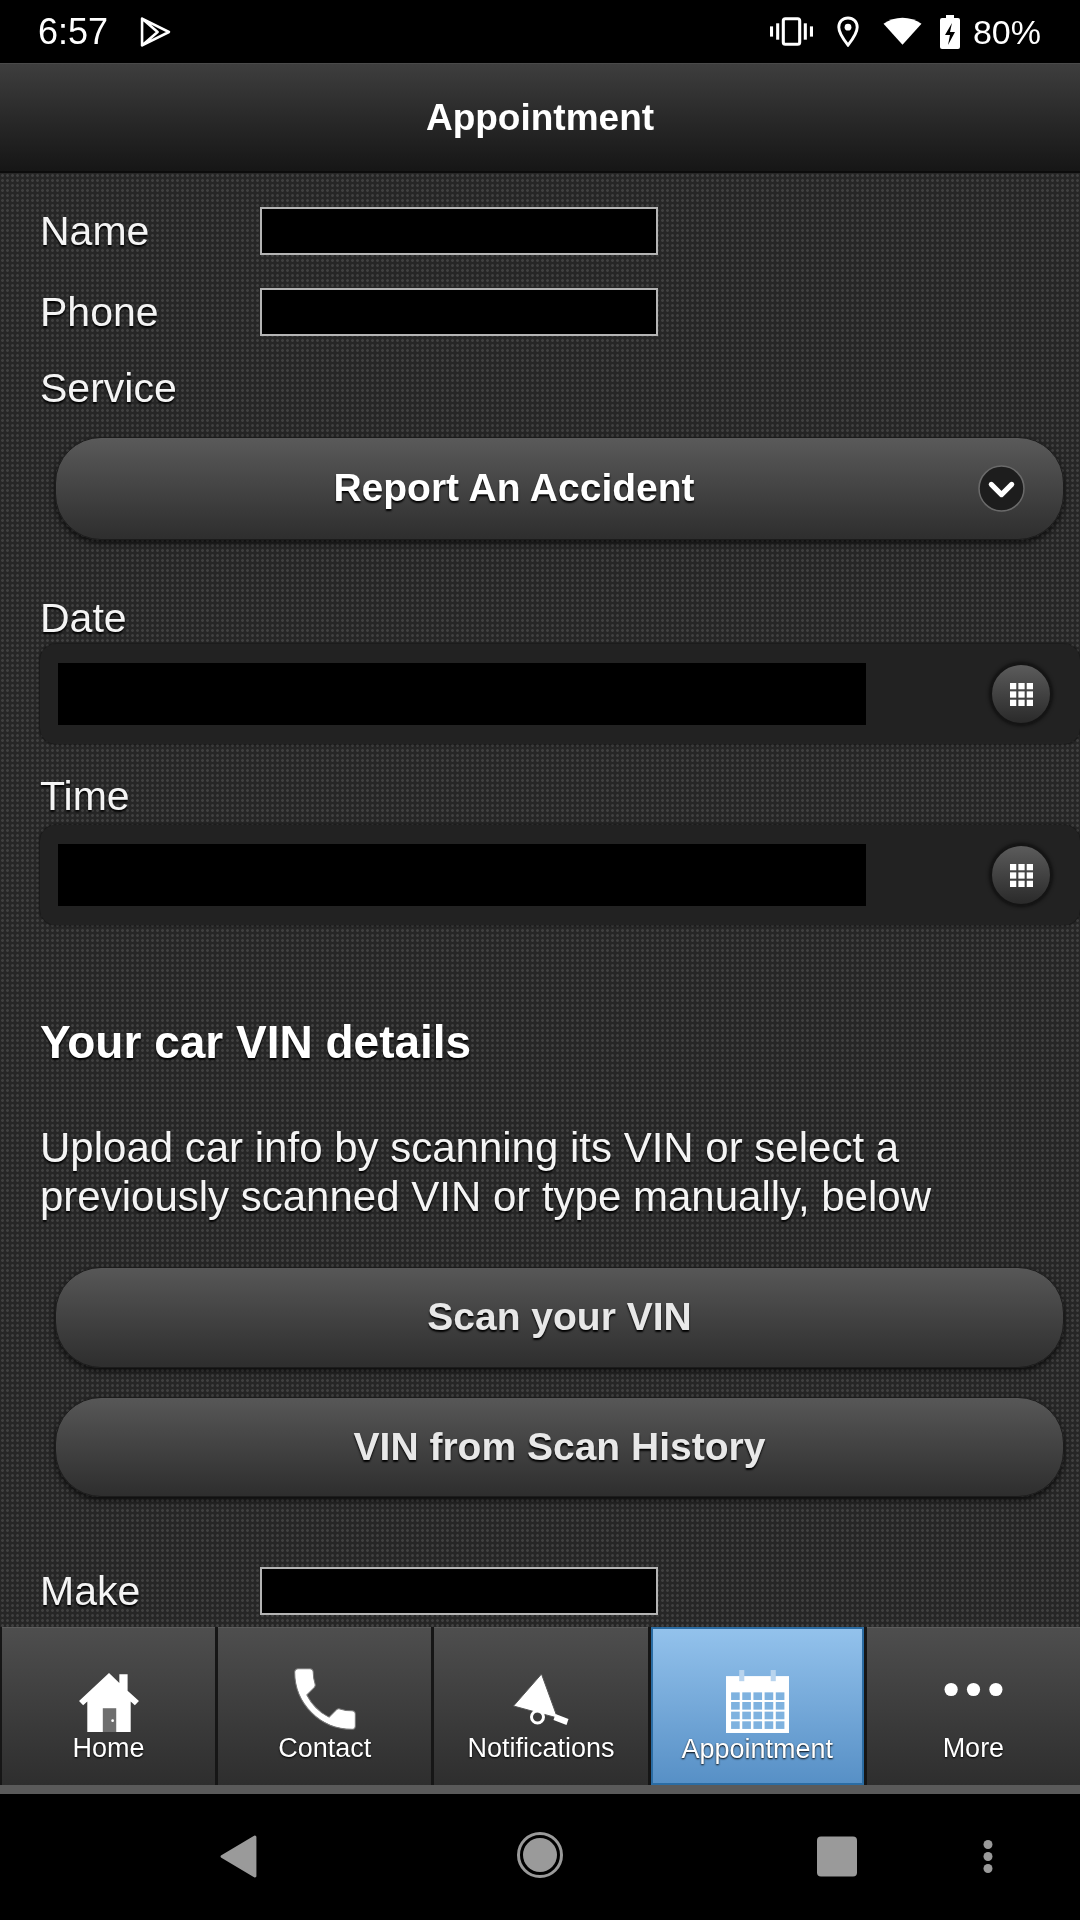  What do you see at coordinates (1006, 31) in the screenshot?
I see `battery-percent: 80%` at bounding box center [1006, 31].